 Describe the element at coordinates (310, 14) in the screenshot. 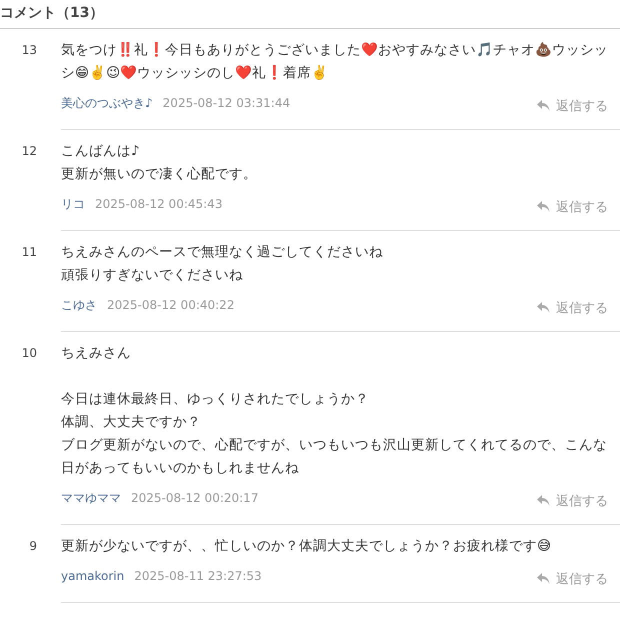

I see `comments-heading: コメント（13）` at that location.